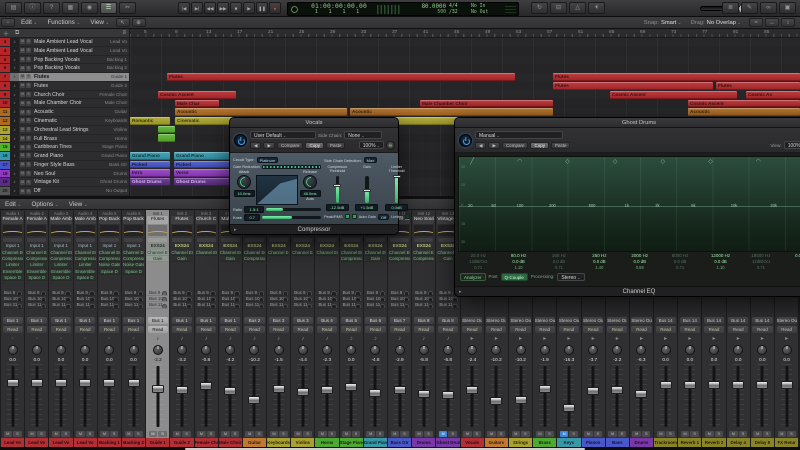 The width and height of the screenshot is (800, 450). I want to click on channel-label: Strings, so click(520, 442).